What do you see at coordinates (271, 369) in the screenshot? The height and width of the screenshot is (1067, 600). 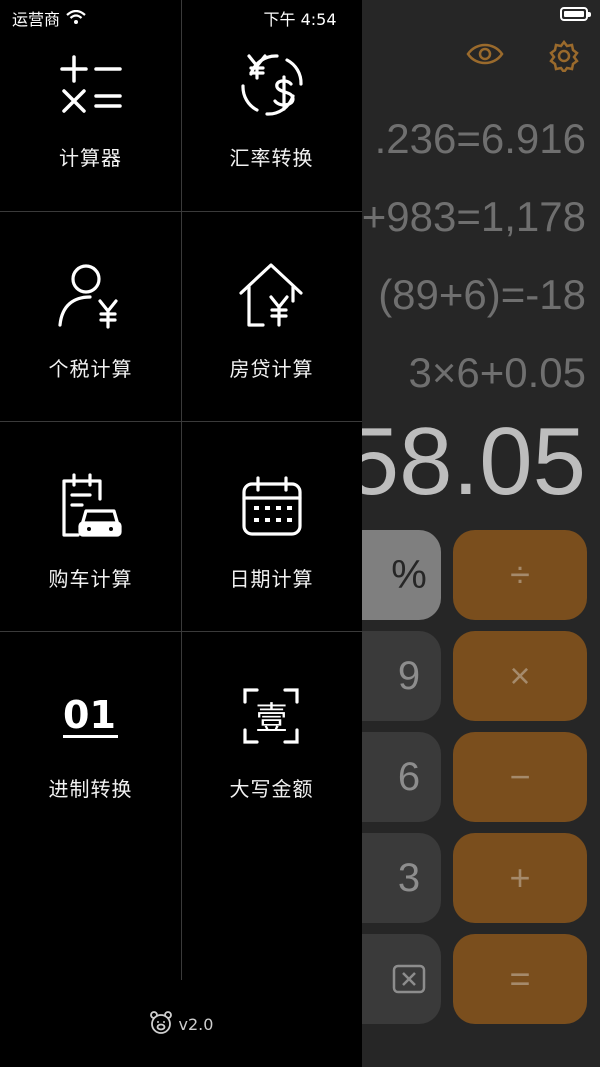 I see `menu-item-label: 房贷计算` at bounding box center [271, 369].